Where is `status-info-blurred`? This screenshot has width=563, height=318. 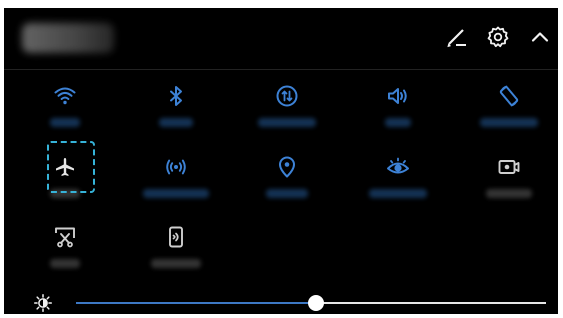
status-info-blurred is located at coordinates (68, 38).